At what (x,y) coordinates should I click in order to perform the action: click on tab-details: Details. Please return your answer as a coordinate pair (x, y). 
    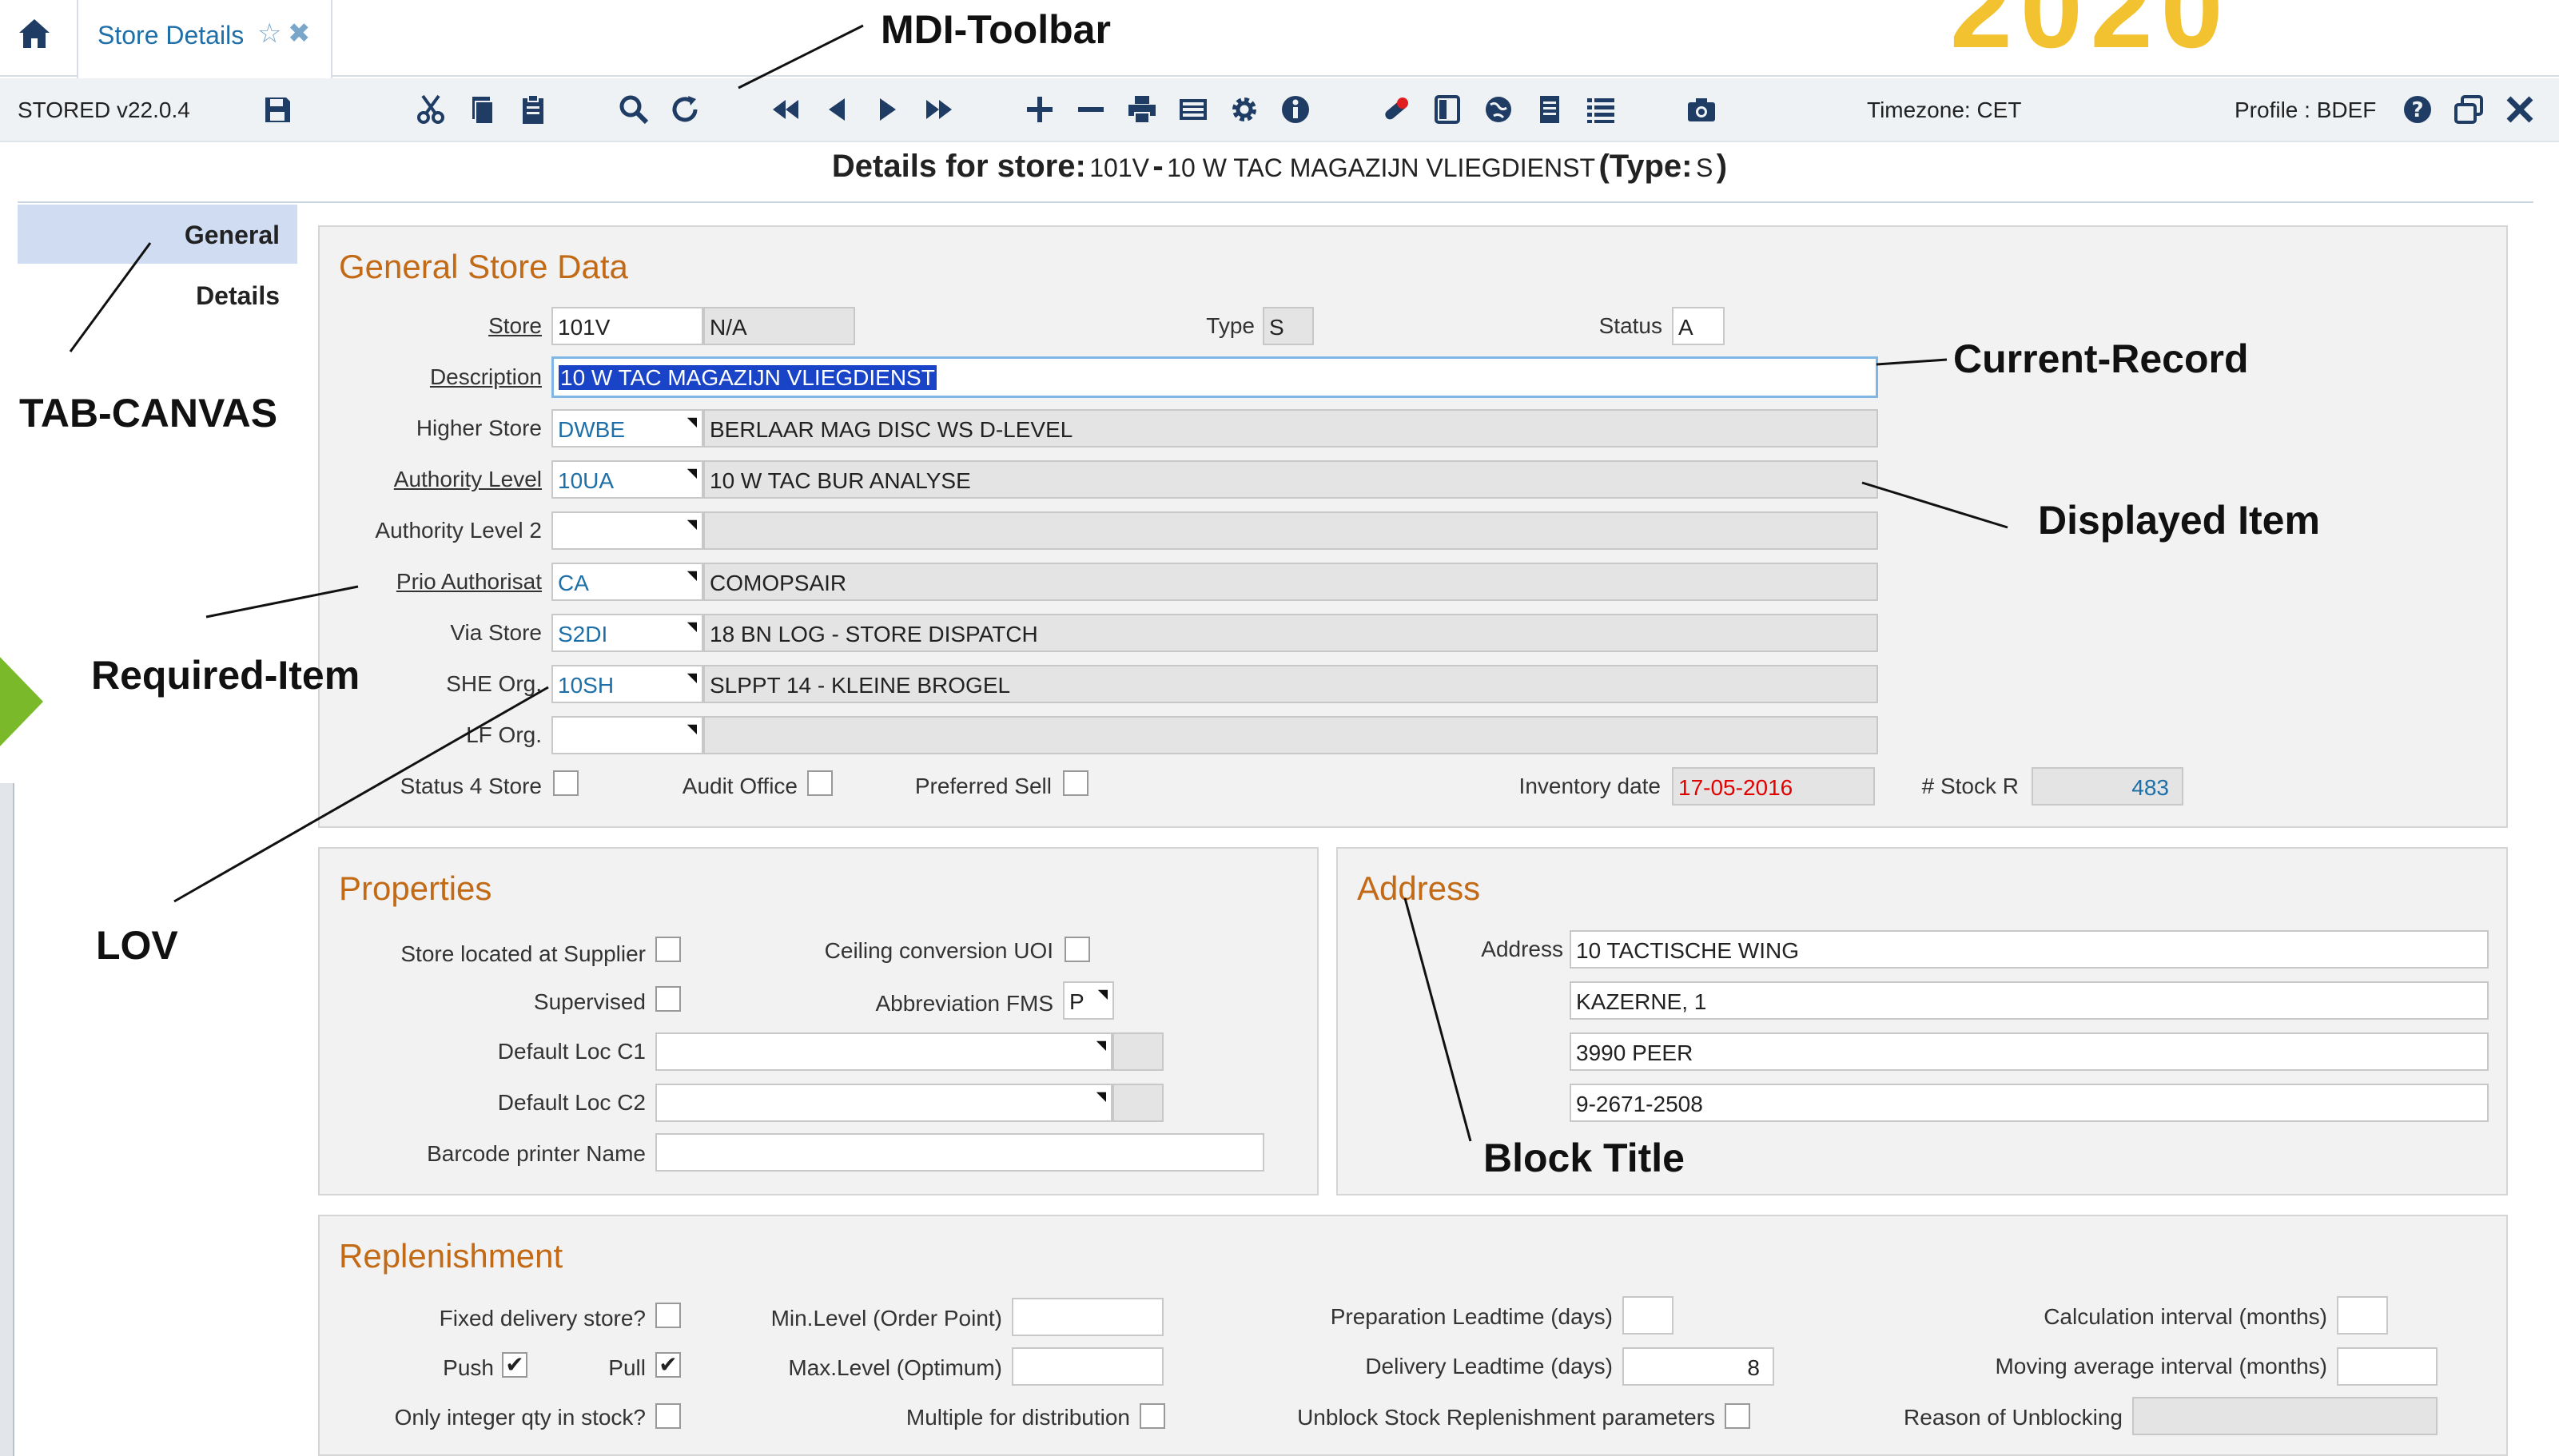
    Looking at the image, I should click on (157, 294).